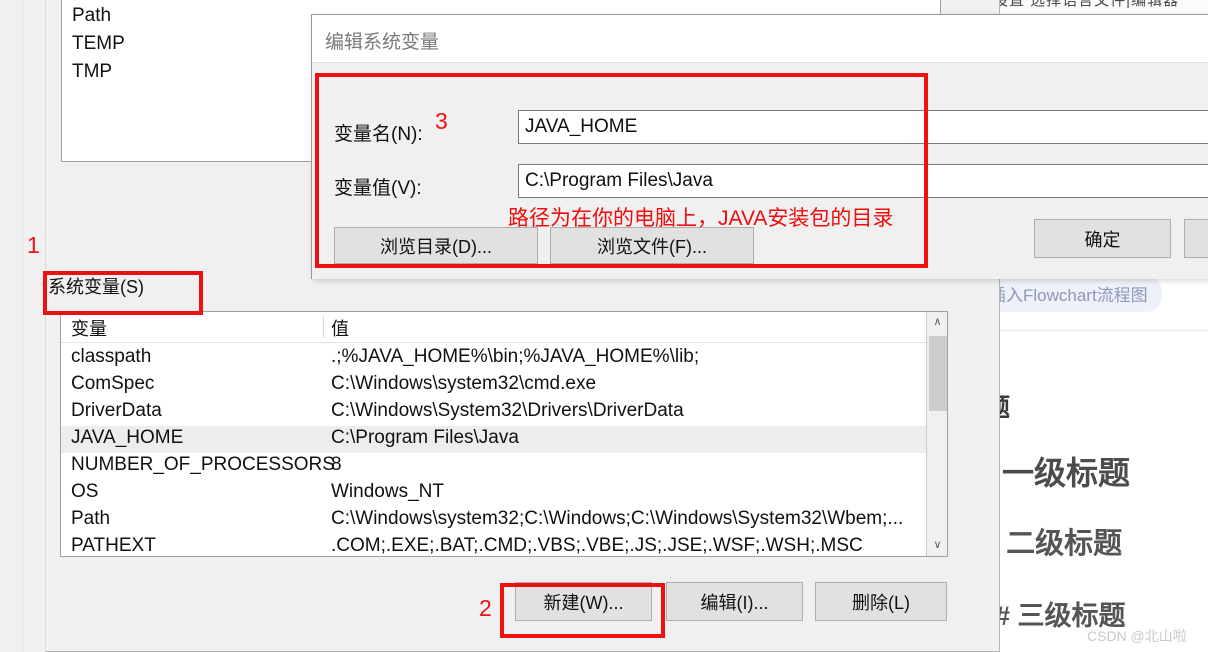 The height and width of the screenshot is (652, 1208). What do you see at coordinates (1137, 636) in the screenshot?
I see `csdn-watermark: CSDN @北山啦` at bounding box center [1137, 636].